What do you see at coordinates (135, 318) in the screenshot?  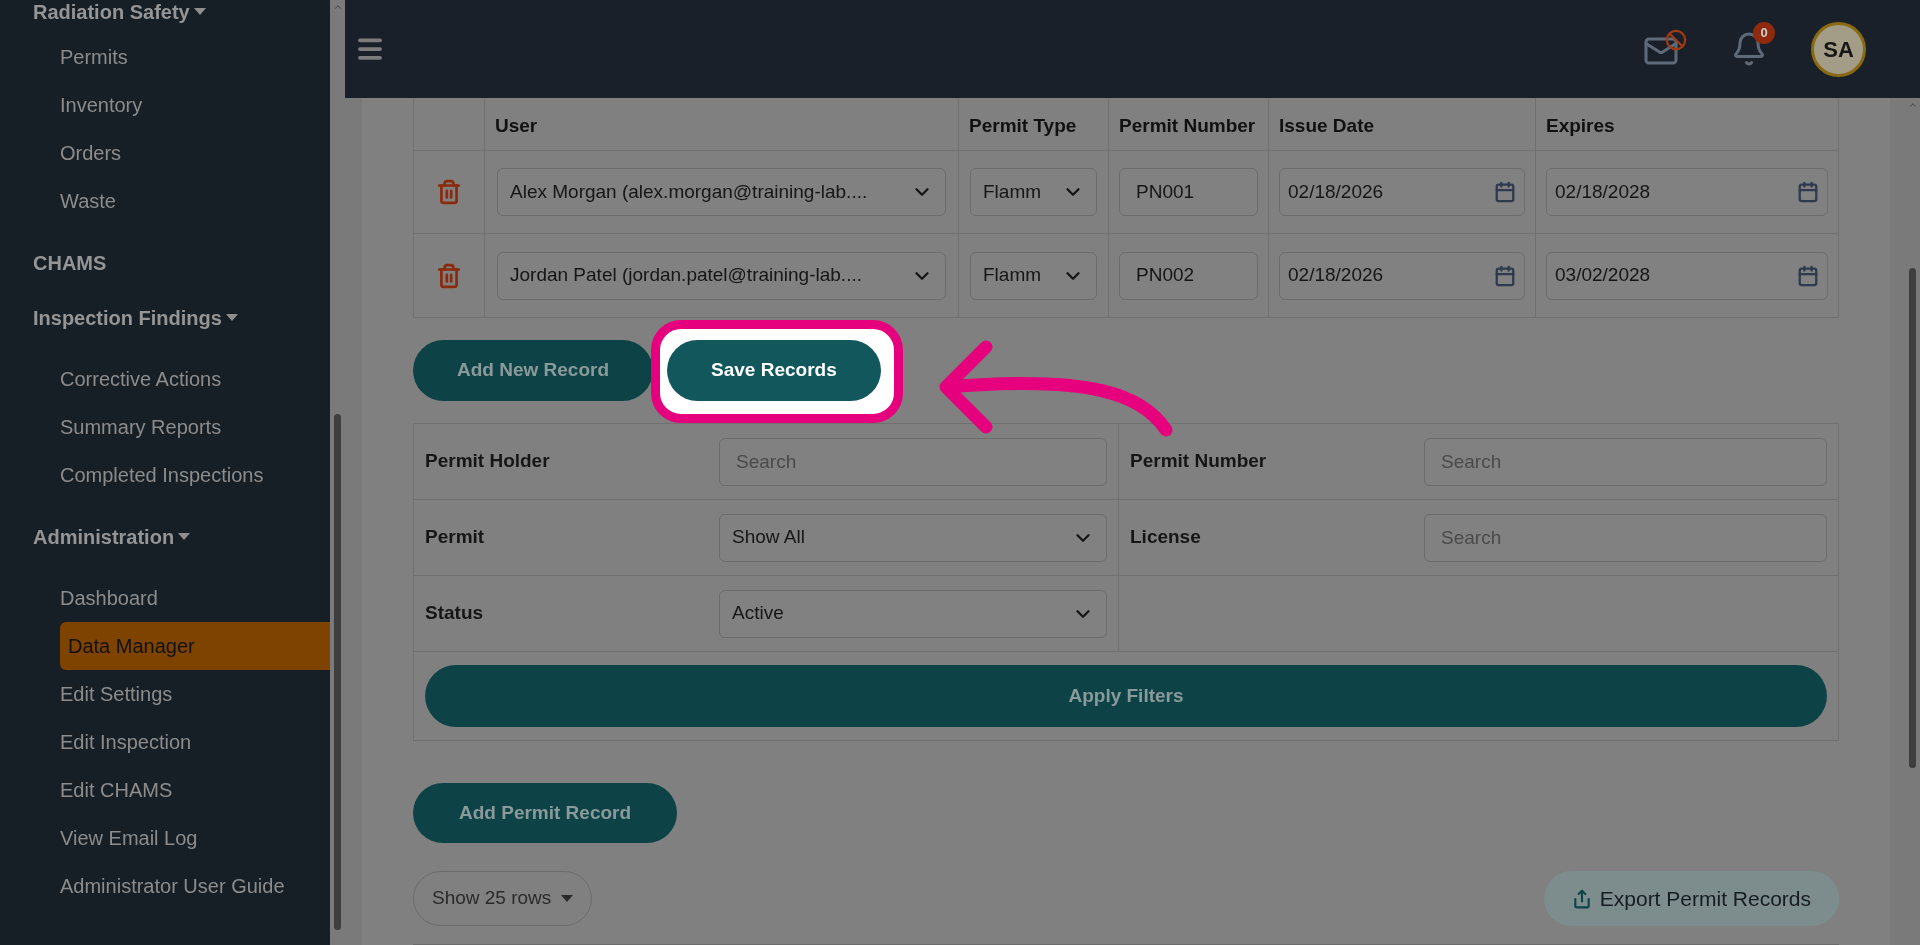 I see `sidebar-heading: Inspection Findings` at bounding box center [135, 318].